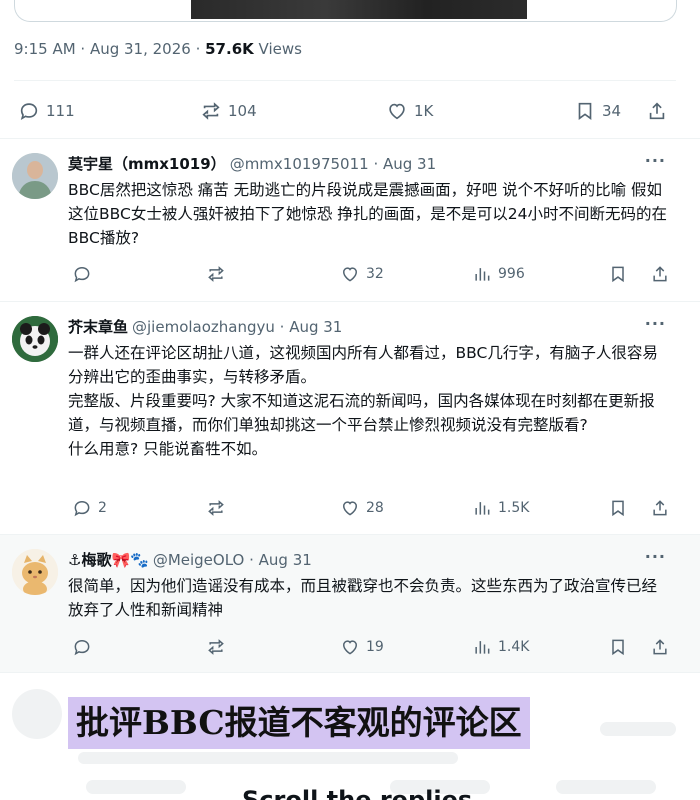 The width and height of the screenshot is (700, 800). I want to click on reply-count: 111, so click(60, 111).